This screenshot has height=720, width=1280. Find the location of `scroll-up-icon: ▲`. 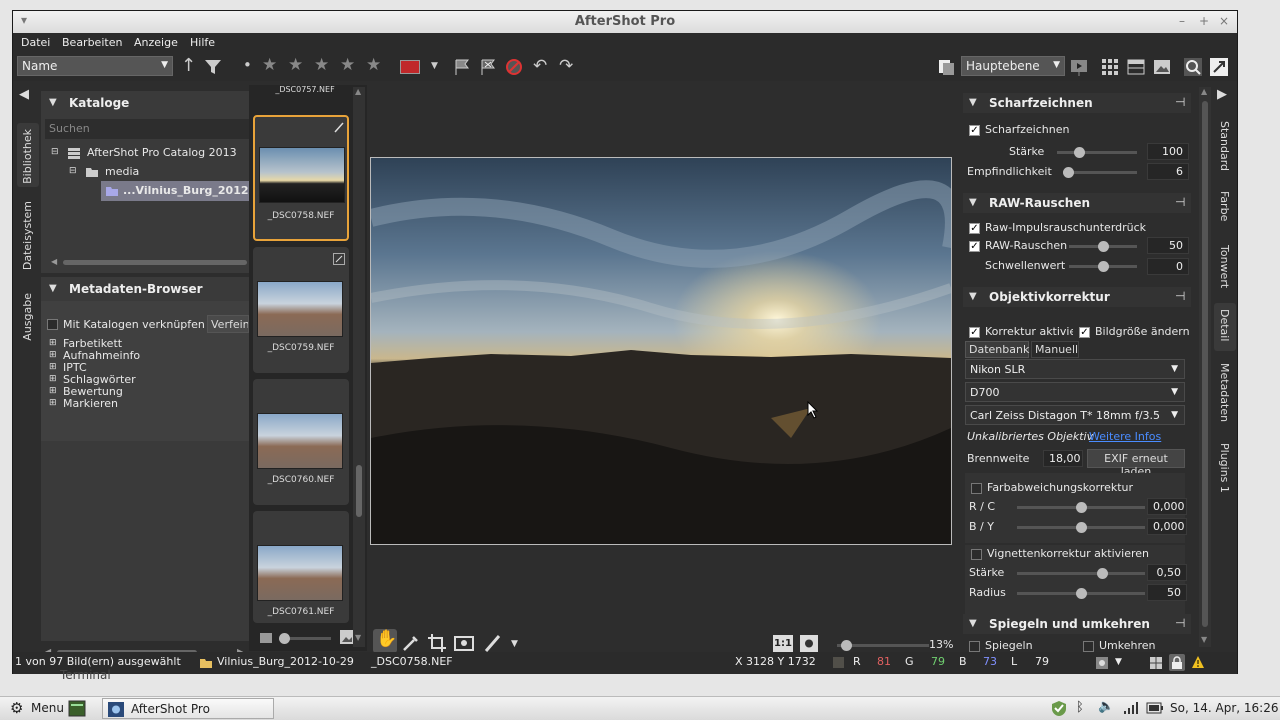

scroll-up-icon: ▲ is located at coordinates (1204, 91).